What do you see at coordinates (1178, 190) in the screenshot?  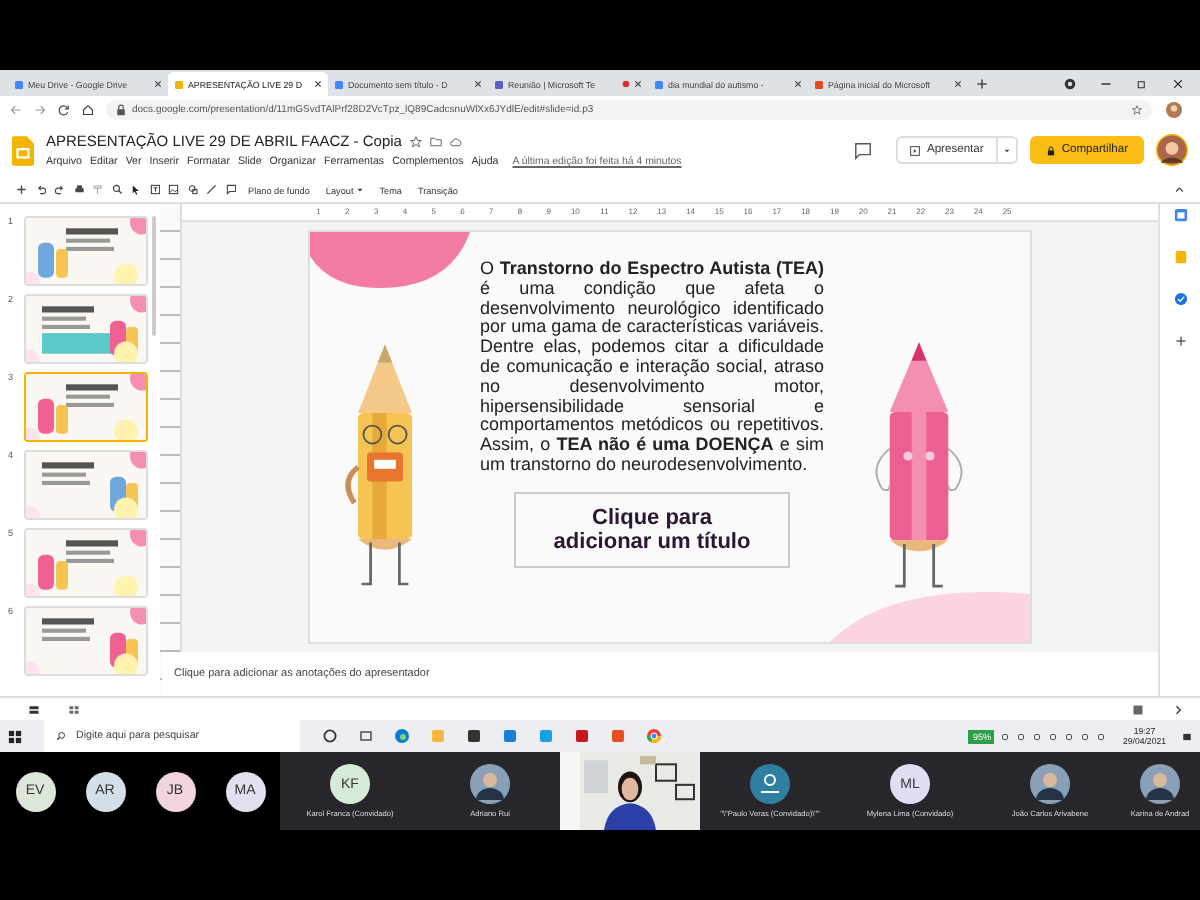 I see `collapse-icon` at bounding box center [1178, 190].